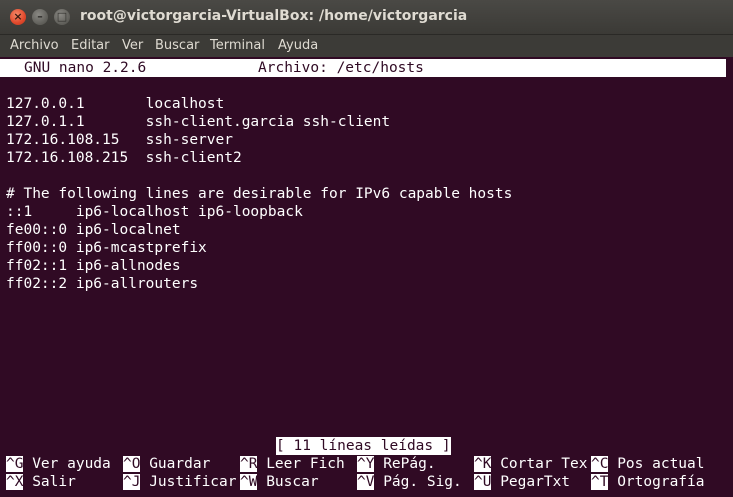  What do you see at coordinates (85, 68) in the screenshot?
I see `nano-version: GNU nano 2.2.6` at bounding box center [85, 68].